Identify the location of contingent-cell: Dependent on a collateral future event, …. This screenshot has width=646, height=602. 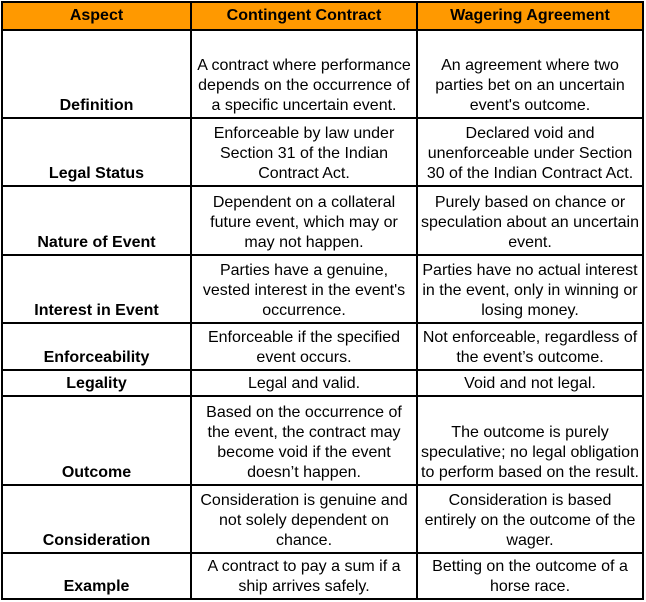
(304, 220).